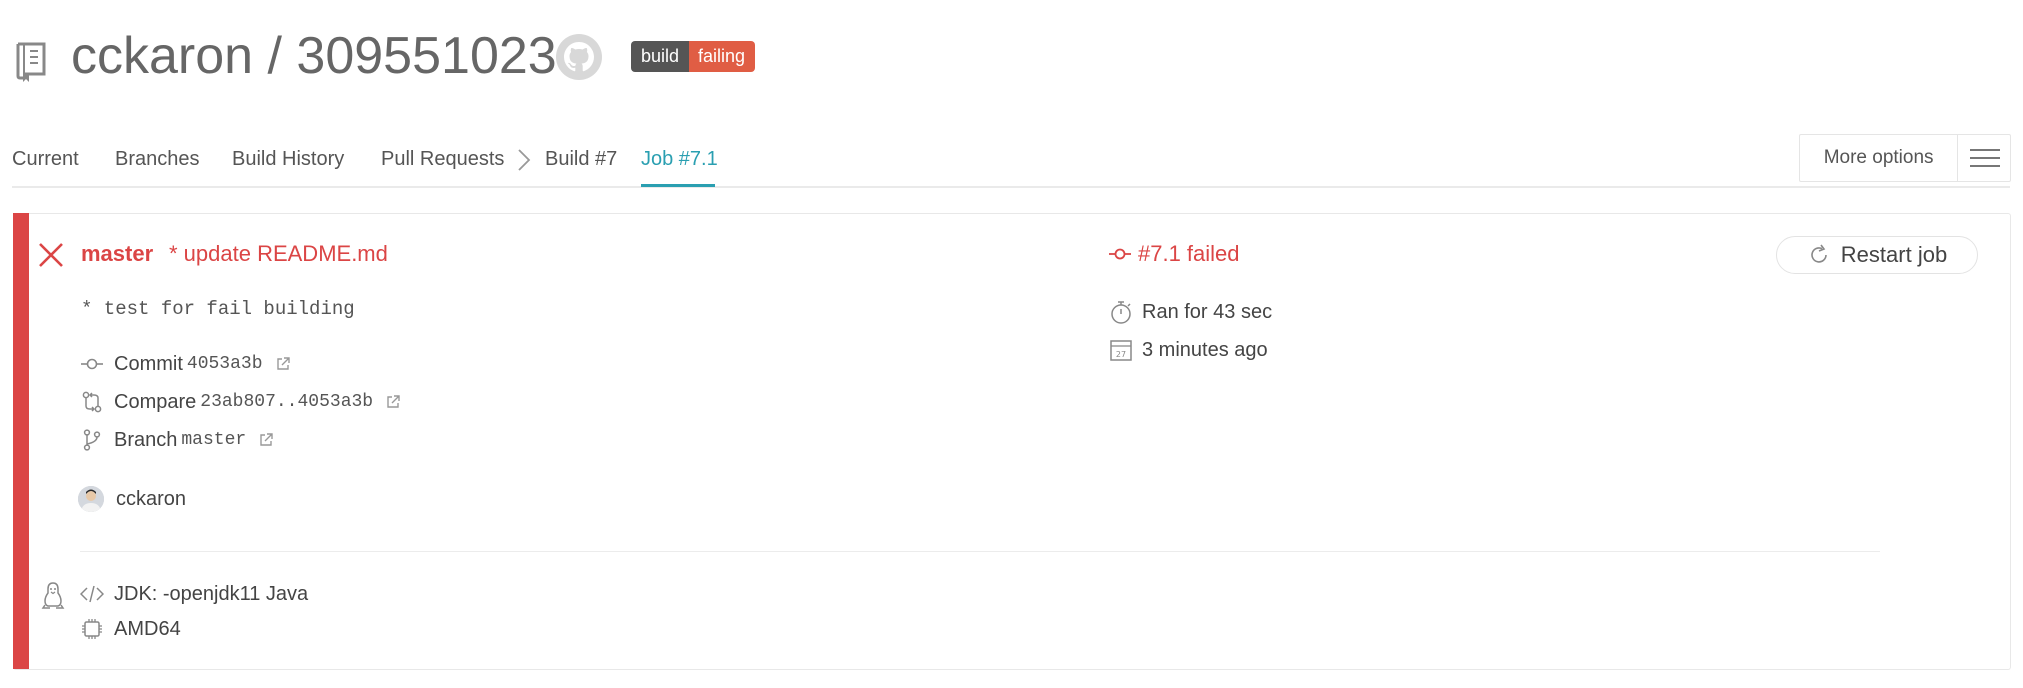  I want to click on repo-title: cckaron / 309551023, so click(314, 56).